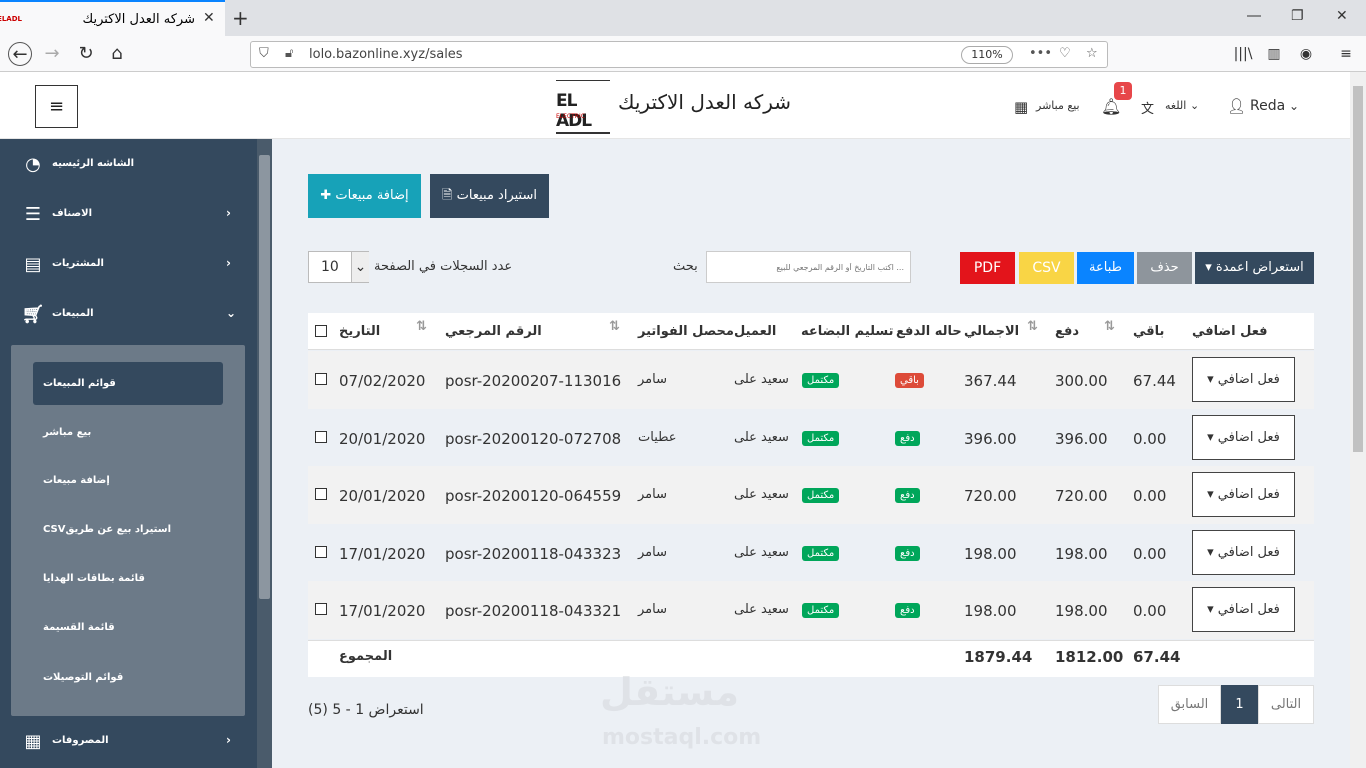  I want to click on direct-sale-link: بيع مباشر, so click(1058, 105).